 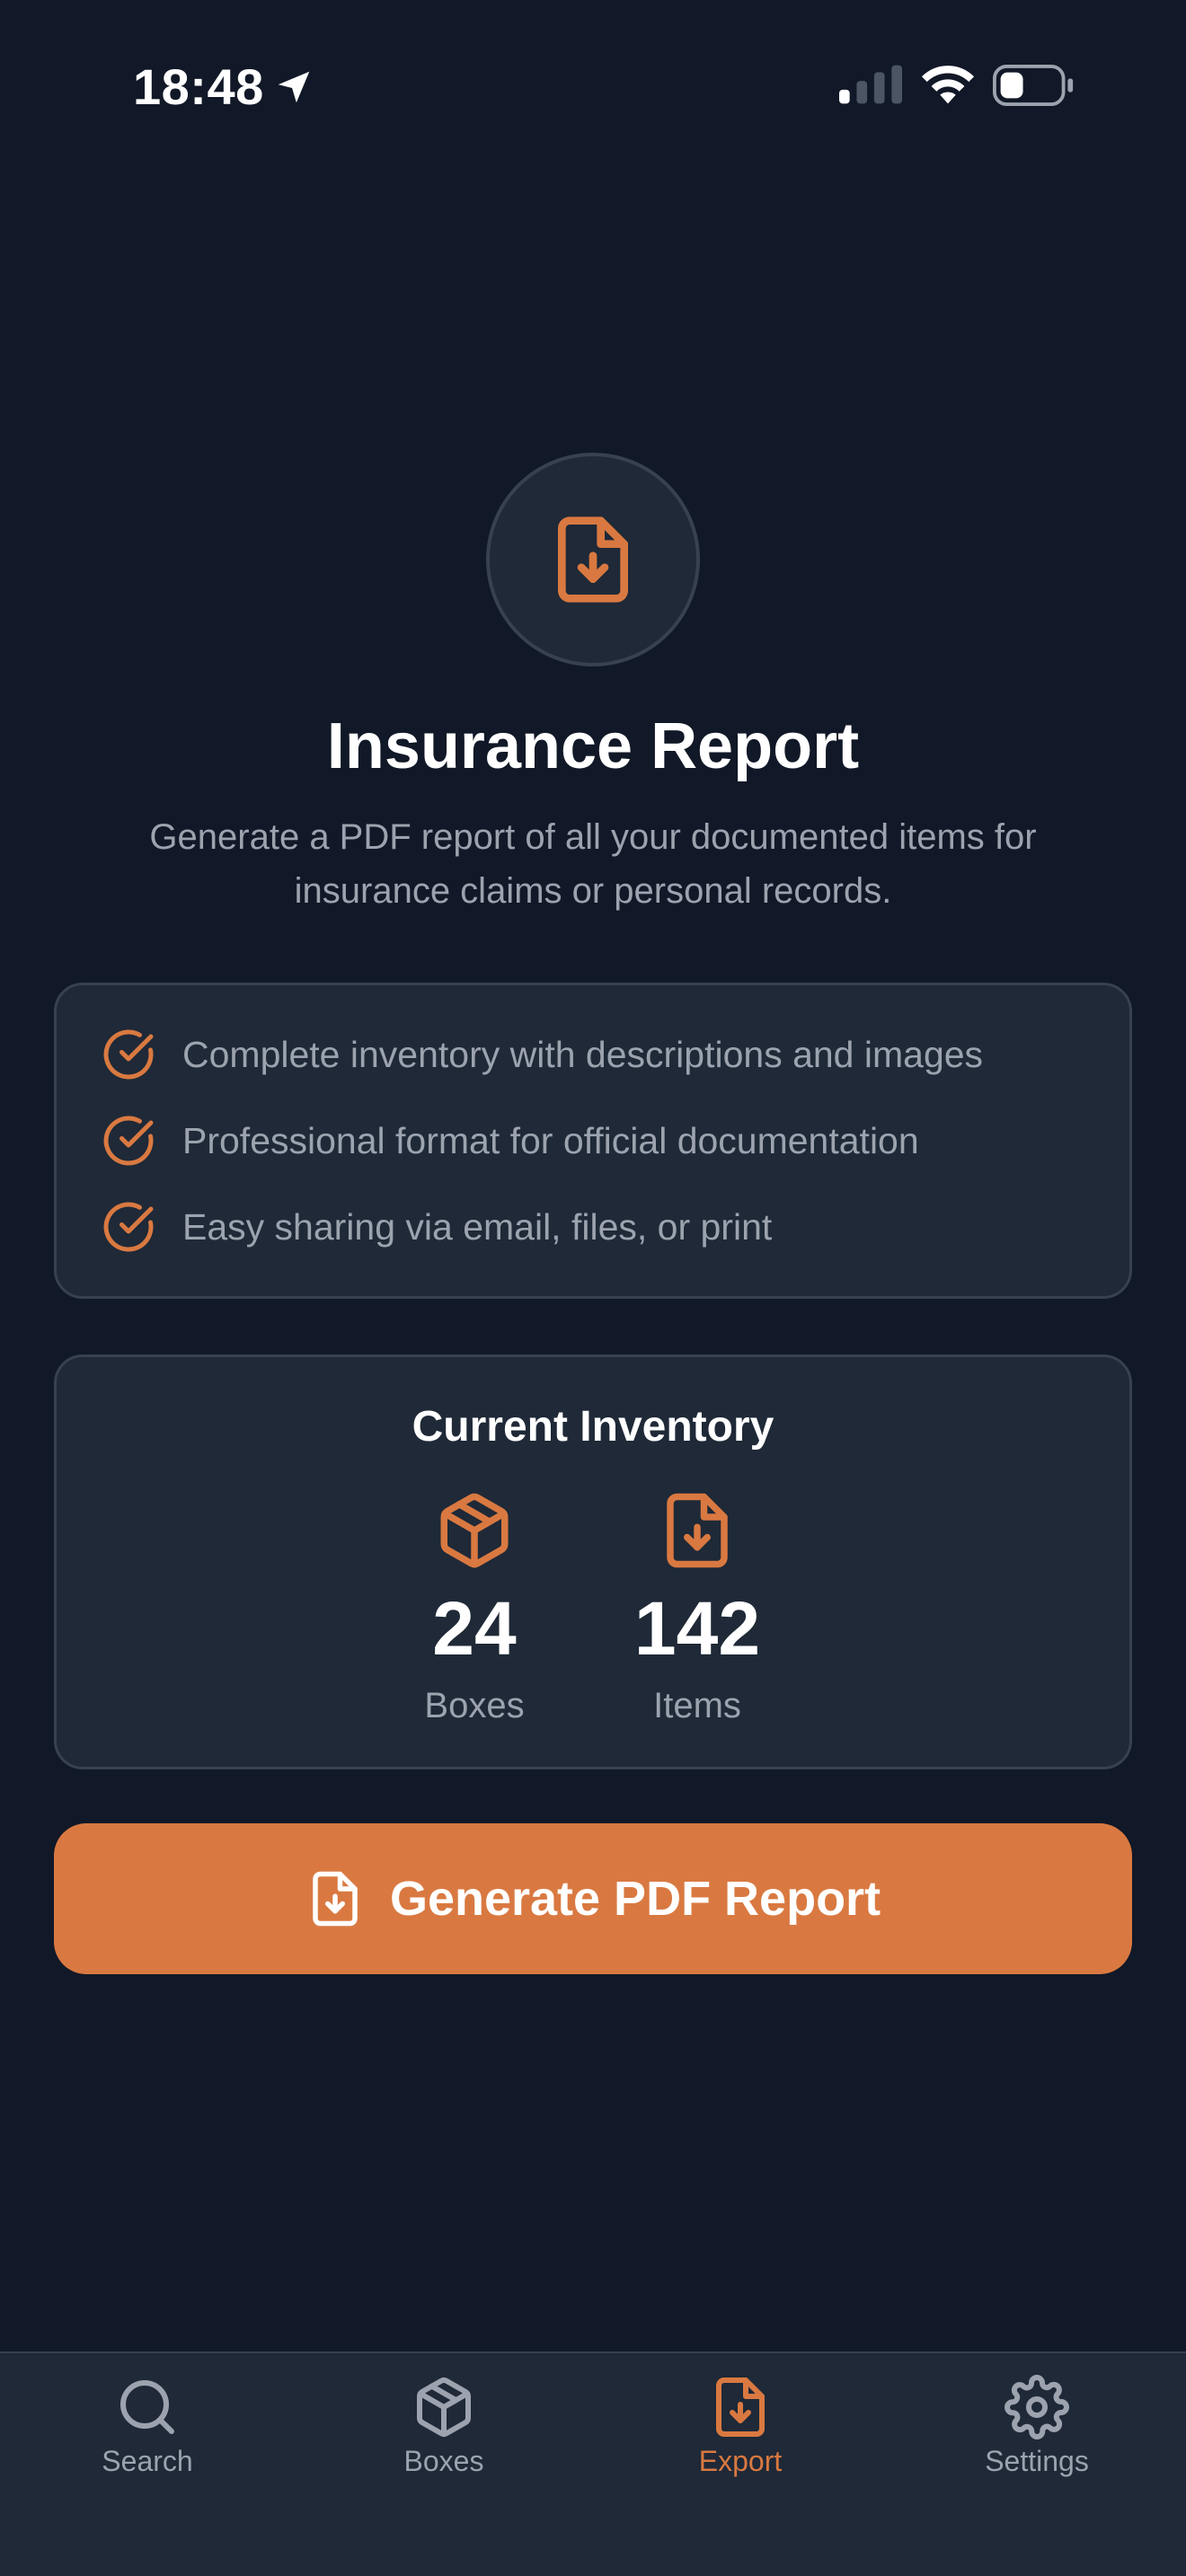 What do you see at coordinates (593, 1427) in the screenshot?
I see `inventory-title: Current Inventory` at bounding box center [593, 1427].